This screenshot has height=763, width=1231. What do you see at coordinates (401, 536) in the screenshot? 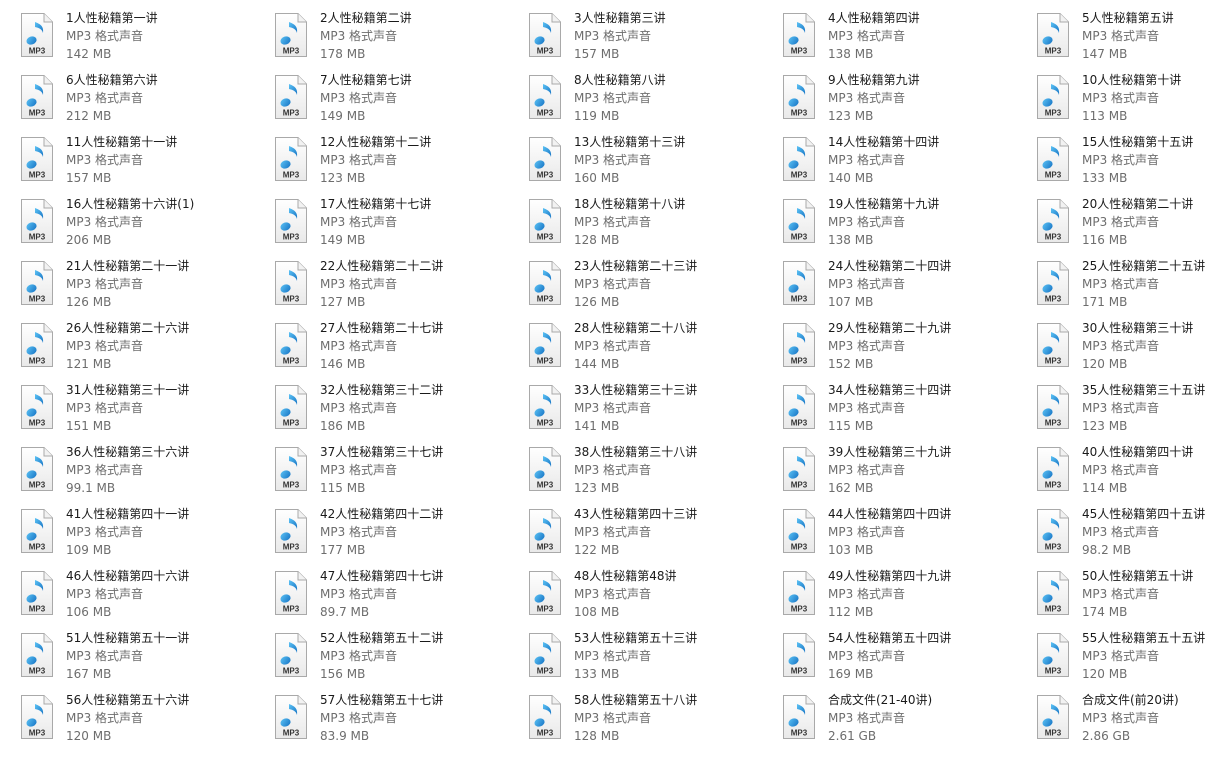
I see `file-item: MP3 42人性秘籍第四十二讲 MP3 格式声音 177 MB` at bounding box center [401, 536].